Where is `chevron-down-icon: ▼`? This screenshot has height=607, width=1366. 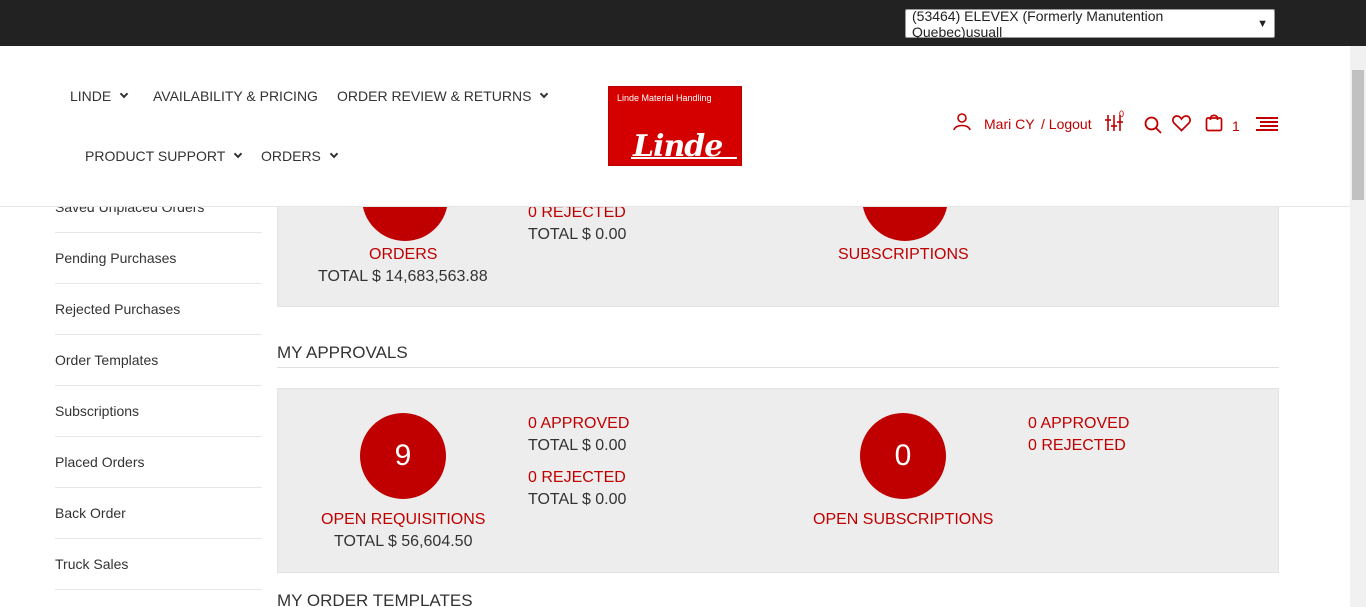
chevron-down-icon: ▼ is located at coordinates (1262, 23).